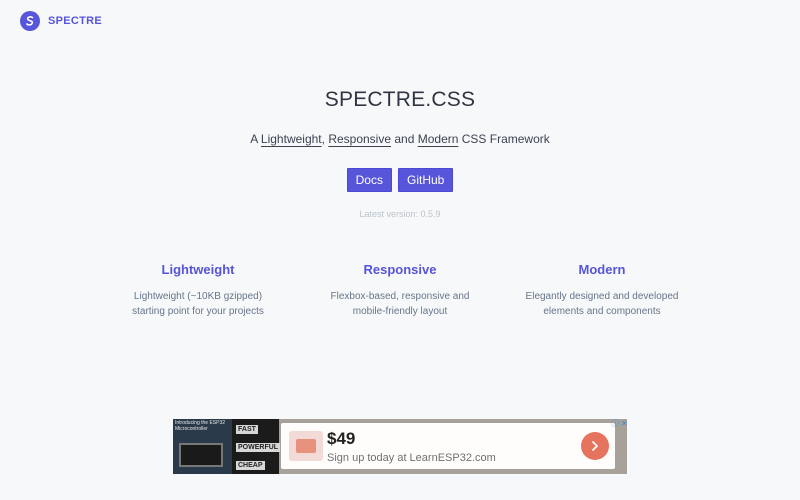 This screenshot has height=500, width=800. I want to click on ad-info-icon: ⓘ, so click(615, 424).